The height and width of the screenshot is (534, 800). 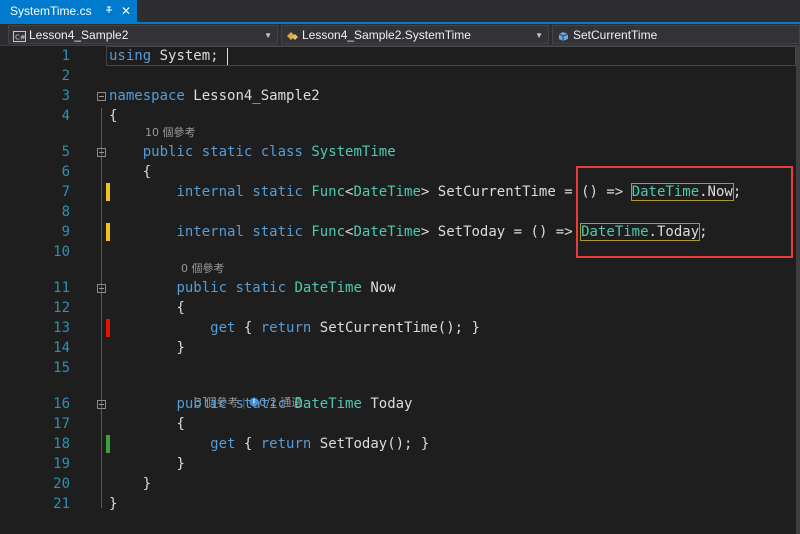 I want to click on line-code: namespace Lesson4_Sample2, so click(x=214, y=96).